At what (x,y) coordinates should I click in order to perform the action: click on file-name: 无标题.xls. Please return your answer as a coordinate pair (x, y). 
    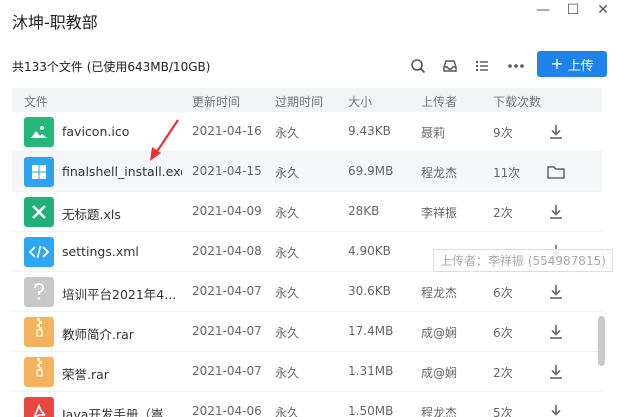
    Looking at the image, I should click on (91, 213).